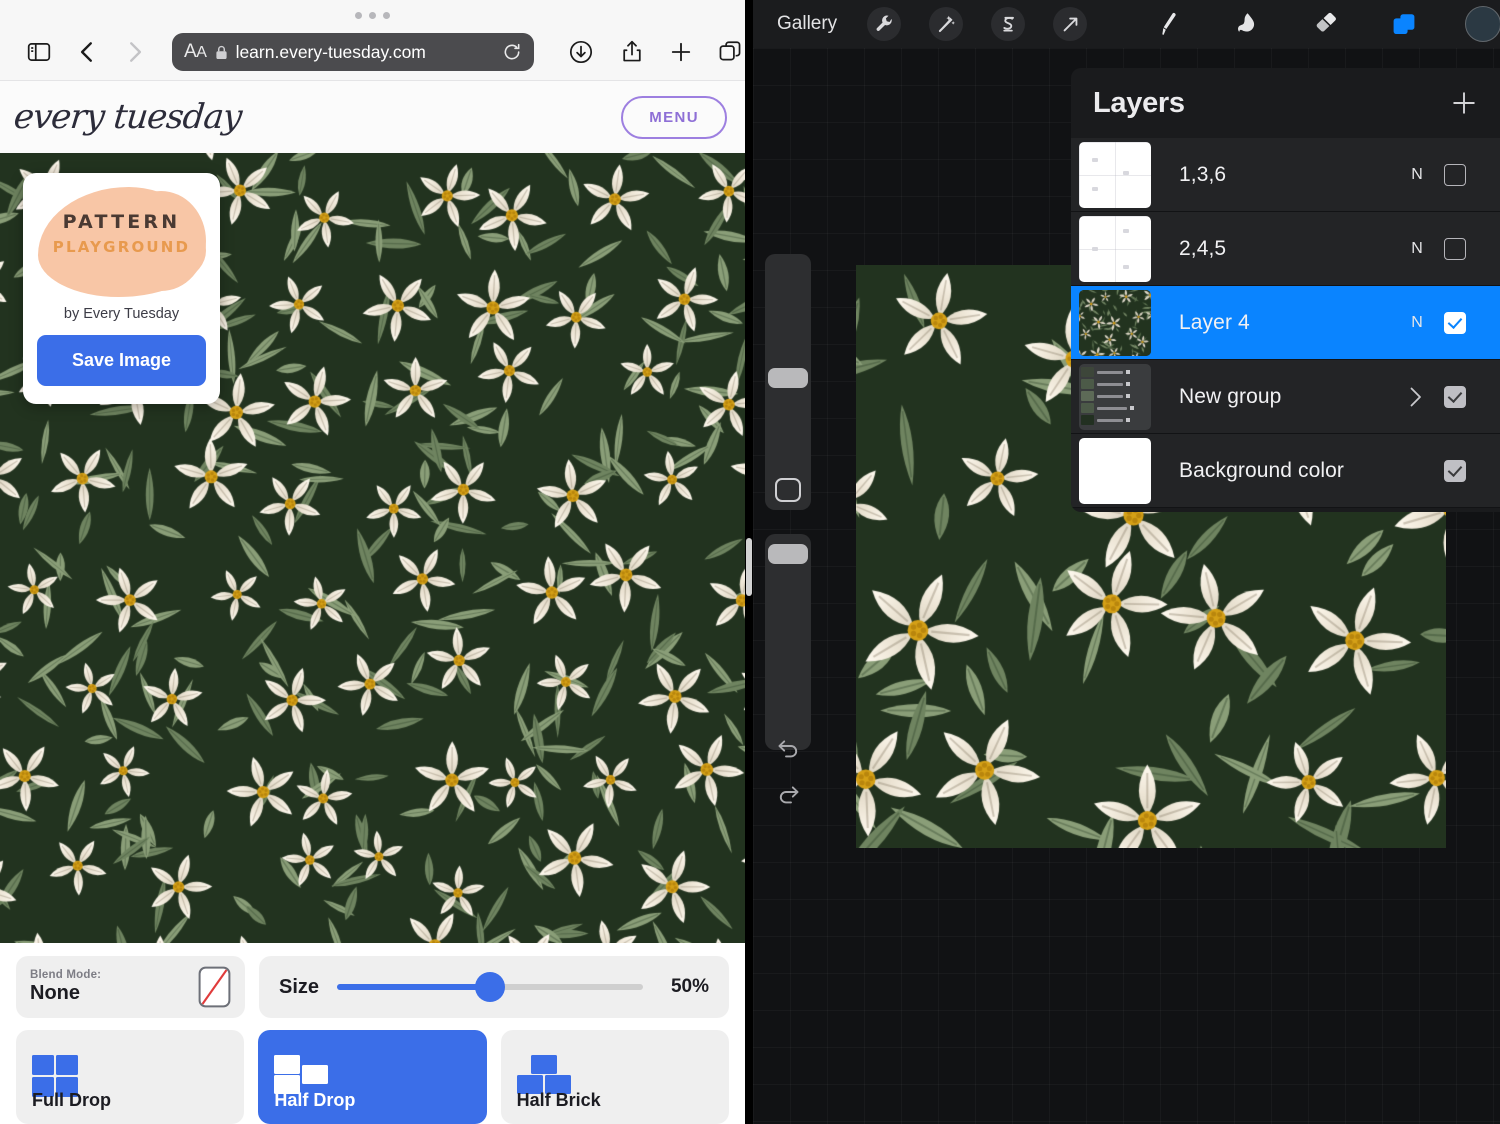 The width and height of the screenshot is (1500, 1124). Describe the element at coordinates (299, 986) in the screenshot. I see `size-label: Size` at that location.